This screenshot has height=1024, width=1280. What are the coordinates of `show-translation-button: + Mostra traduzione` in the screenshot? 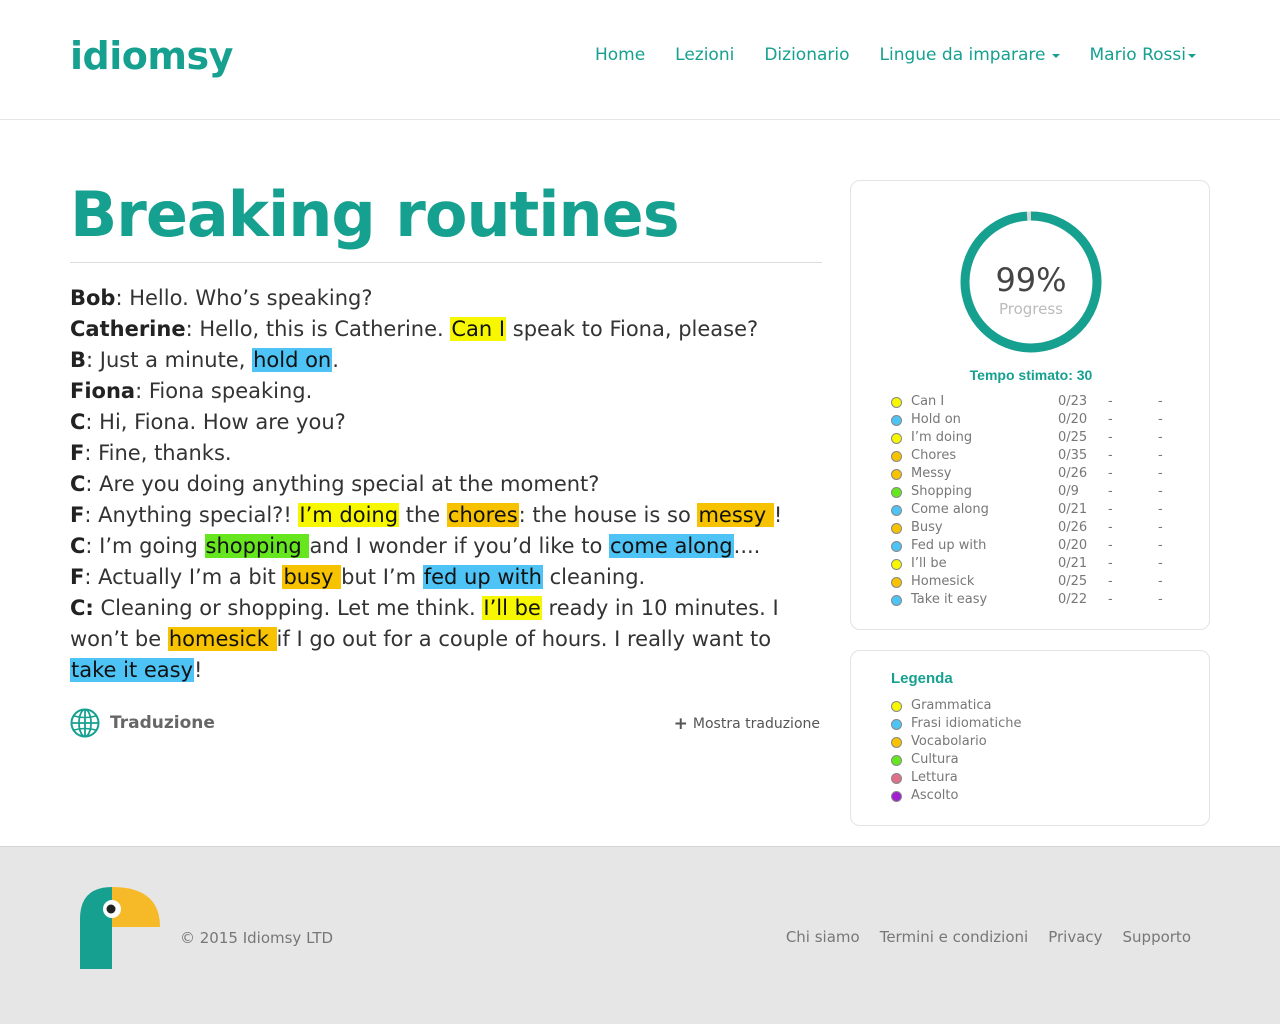 It's located at (747, 724).